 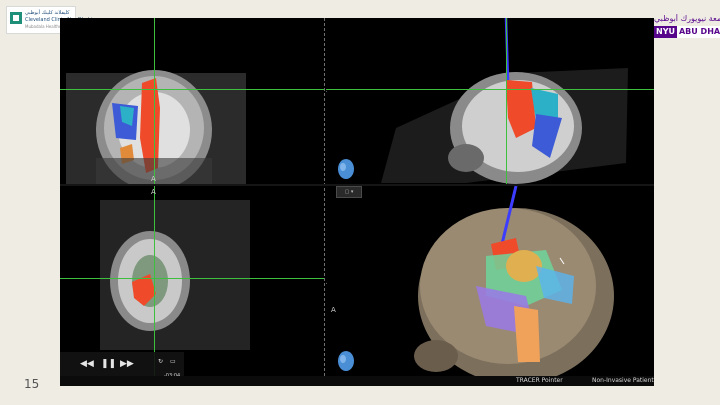 I want to click on nyu-logo-arabic: جامعة نيويورك أبوظبي, so click(x=687, y=18).